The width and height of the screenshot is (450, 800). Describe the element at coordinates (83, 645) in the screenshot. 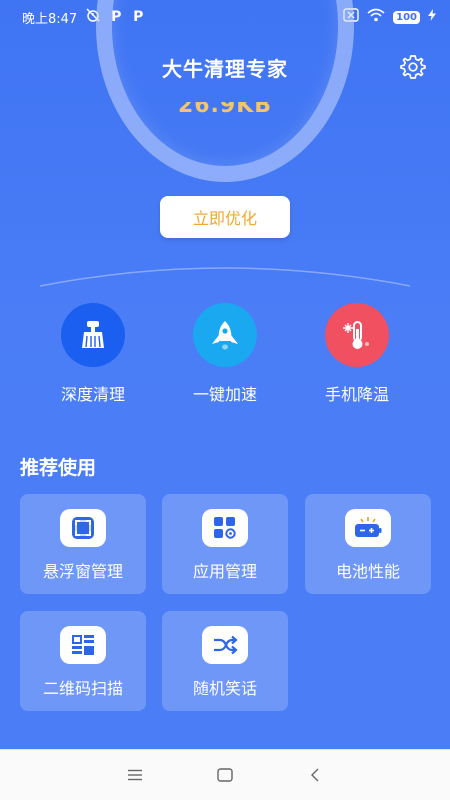

I see `qr-scan-icon` at that location.